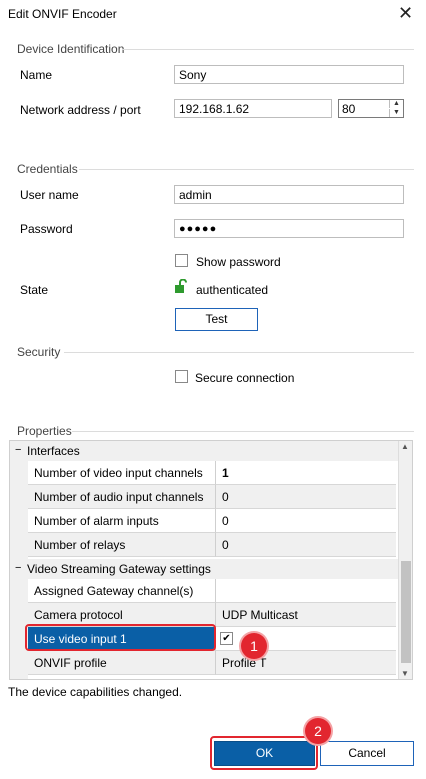 Image resolution: width=426 pixels, height=779 pixels. Describe the element at coordinates (46, 229) in the screenshot. I see `password-label: Password` at that location.